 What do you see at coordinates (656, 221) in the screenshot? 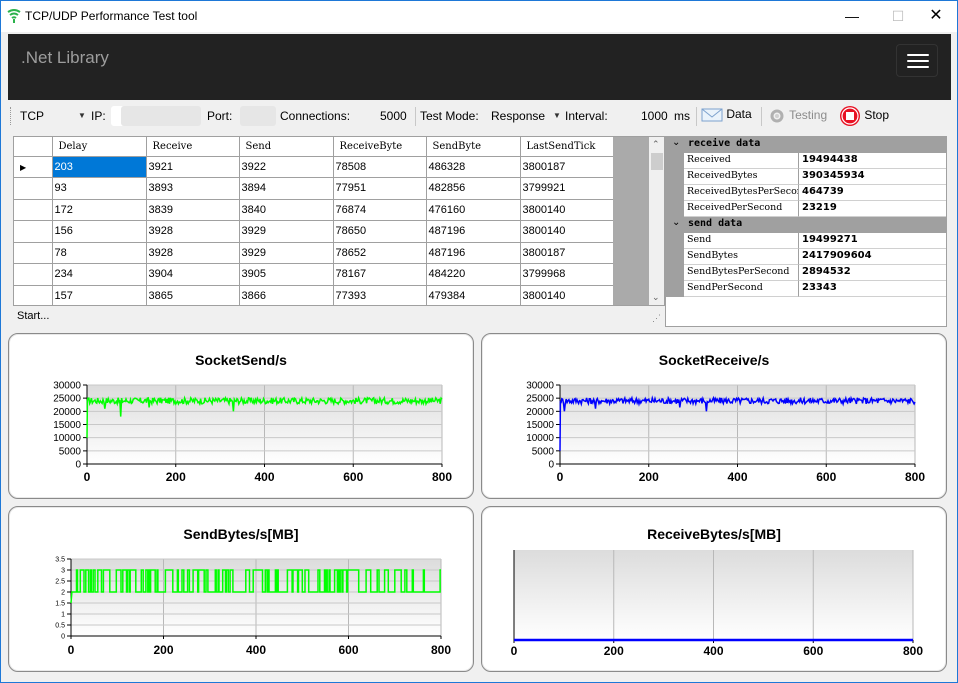
I see `grid-vertical-scrollbar: ⌃ ⌄` at bounding box center [656, 221].